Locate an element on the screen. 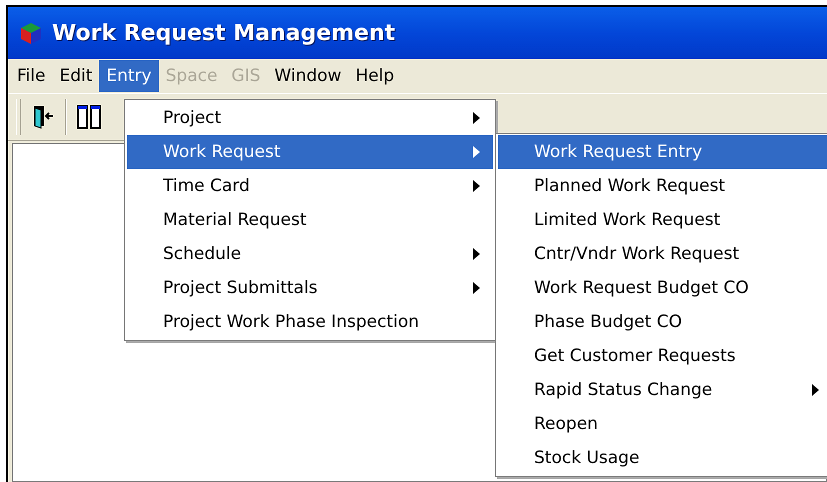 The image size is (827, 482). menu-item: Project Work Phase Inspection is located at coordinates (310, 322).